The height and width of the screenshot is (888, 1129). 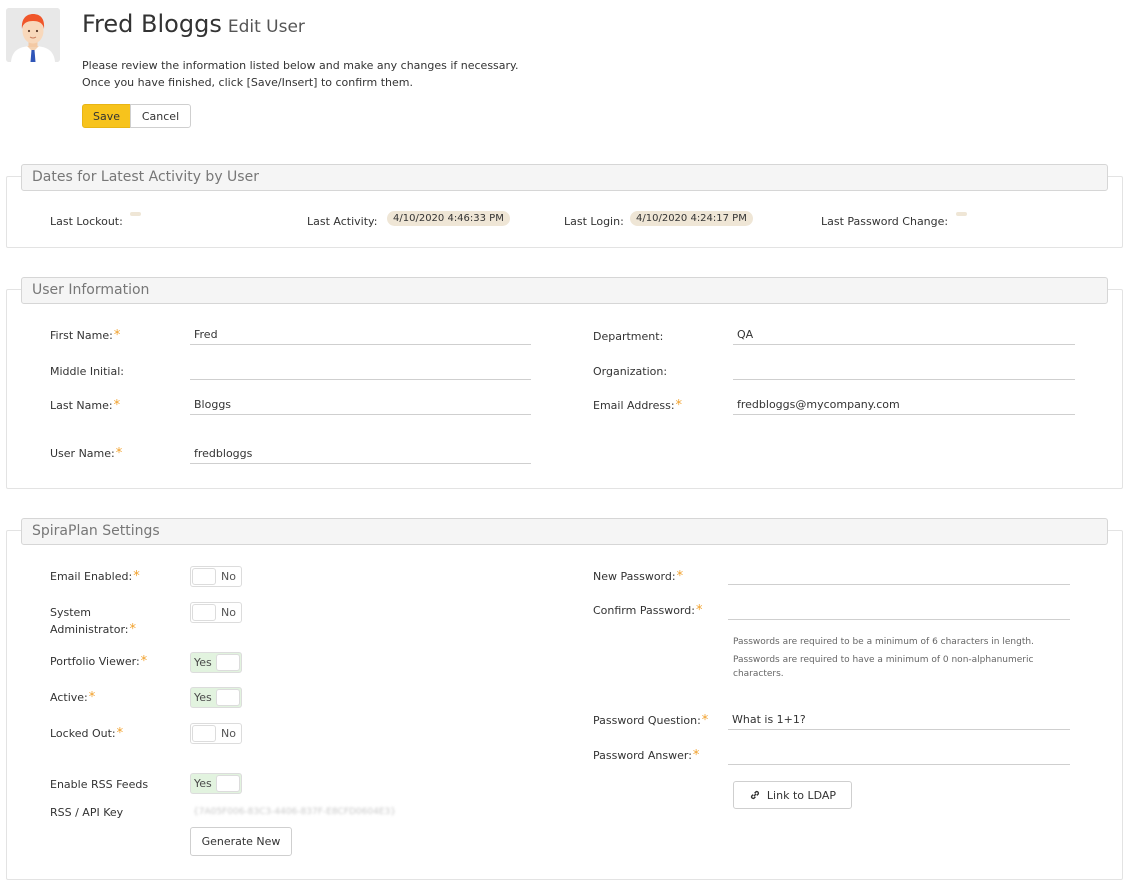 I want to click on last-password-change-label: Last Password Change:, so click(x=885, y=221).